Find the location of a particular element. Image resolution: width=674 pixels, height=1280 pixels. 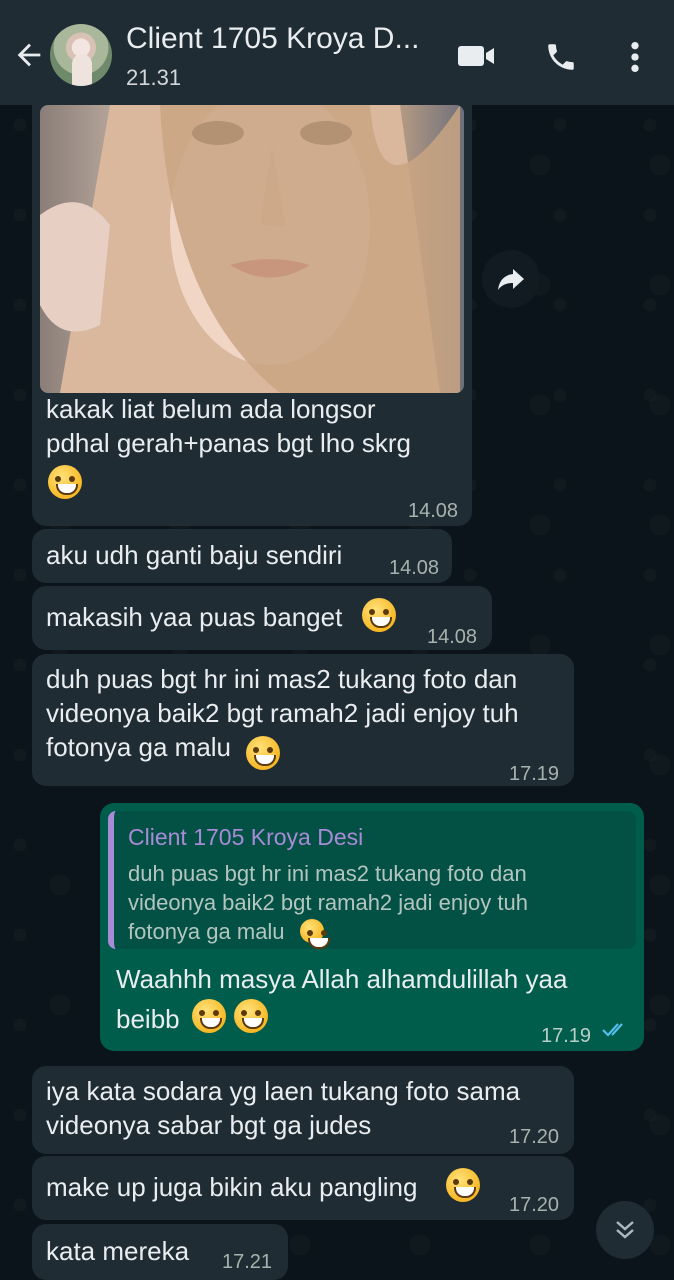

message-bubble: make up juga bikin aku pangling 17.20 is located at coordinates (303, 1188).